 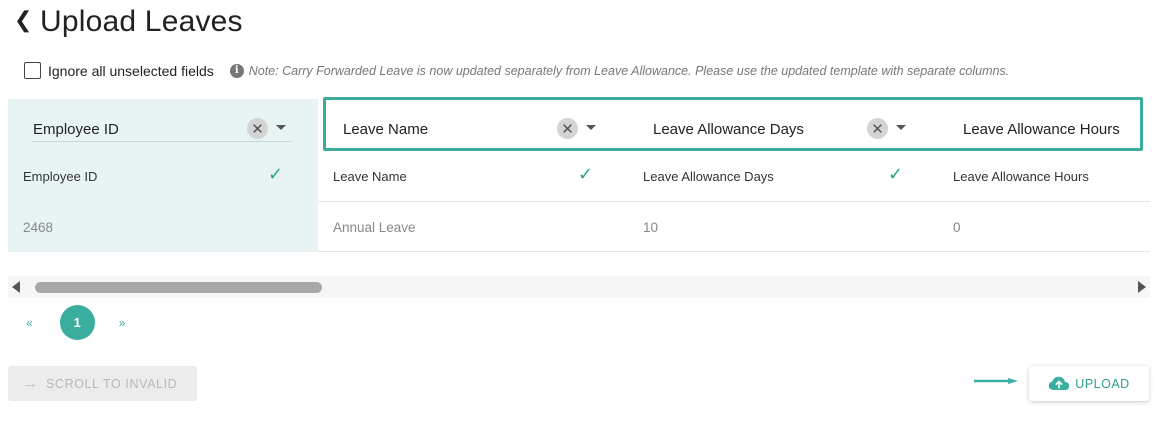 What do you see at coordinates (386, 129) in the screenshot?
I see `column-header-label: Leave Name` at bounding box center [386, 129].